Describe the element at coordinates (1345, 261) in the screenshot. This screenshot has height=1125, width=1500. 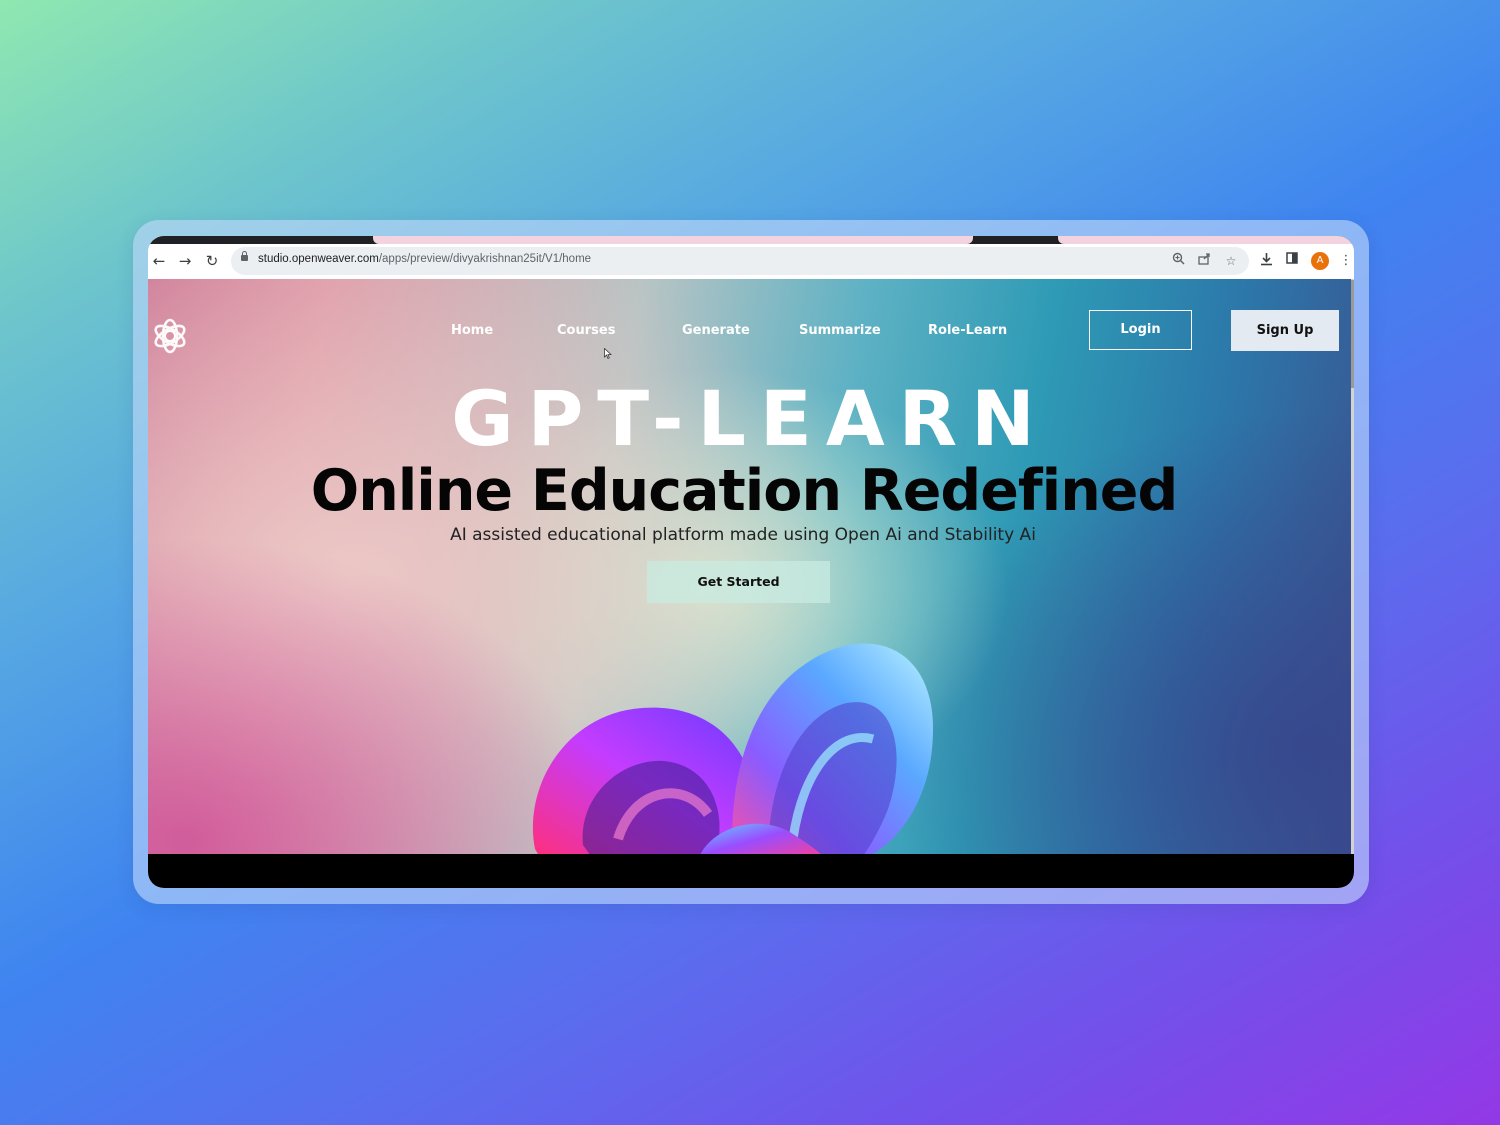
I see `kebab-menu-icon: ⋮` at that location.